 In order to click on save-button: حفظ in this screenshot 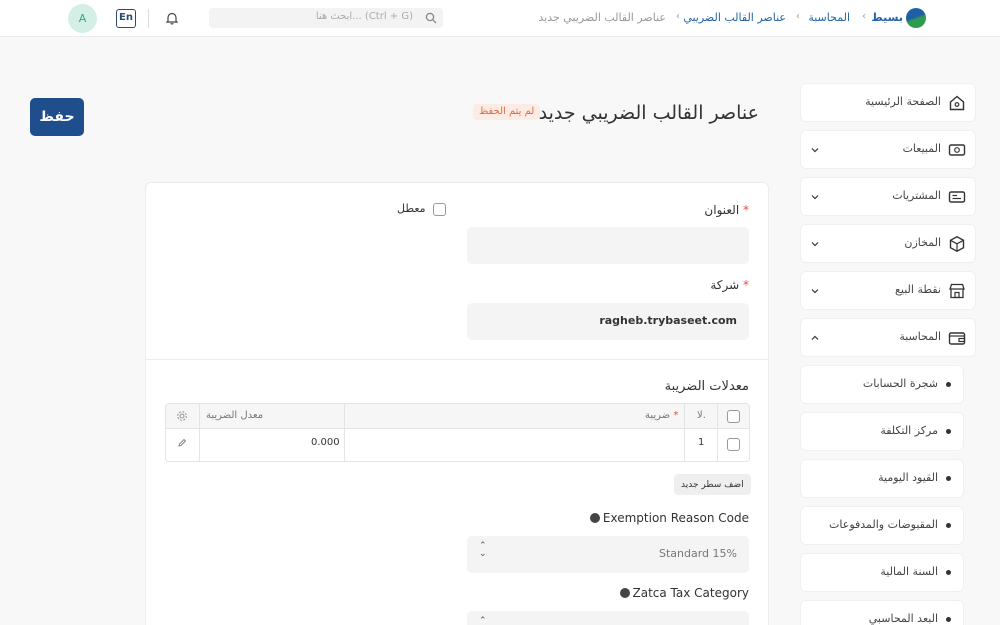, I will do `click(57, 117)`.